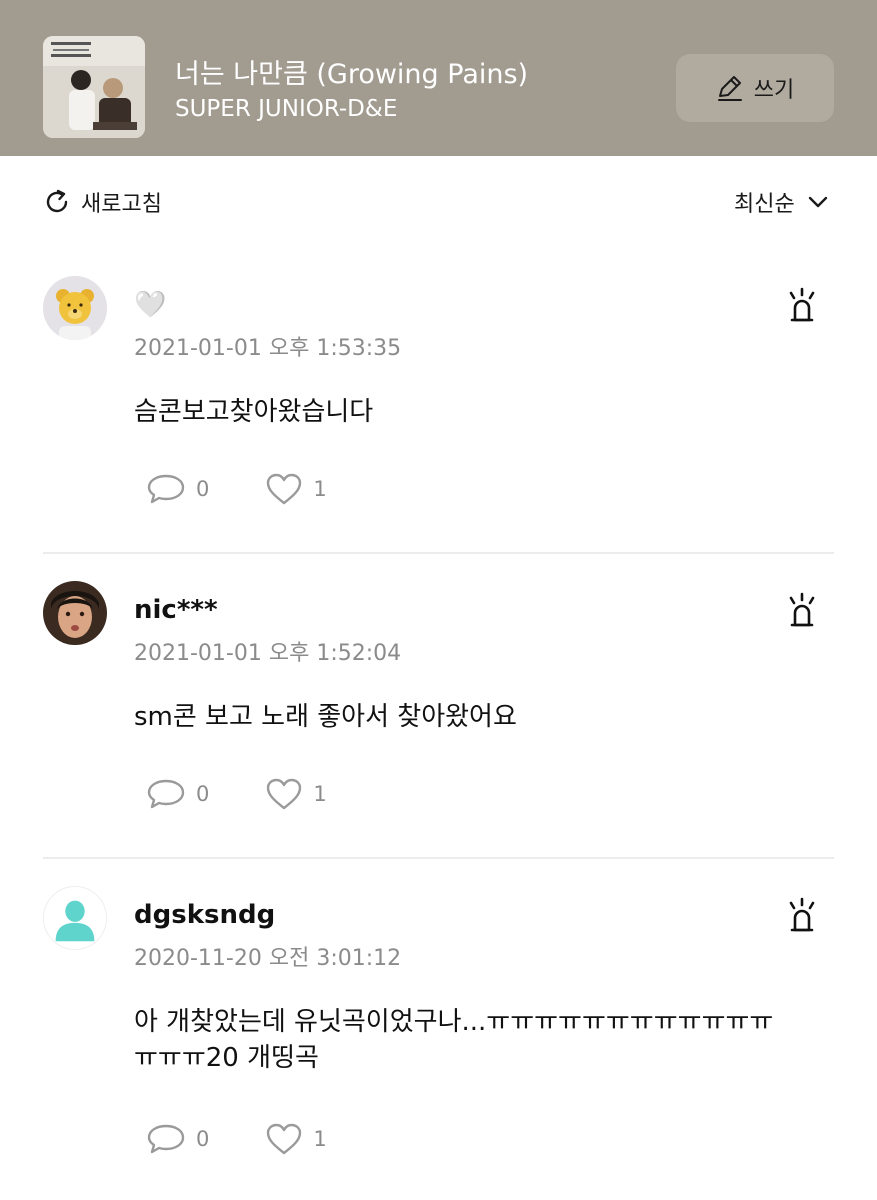  I want to click on sort-dropdown: 최신순, so click(781, 202).